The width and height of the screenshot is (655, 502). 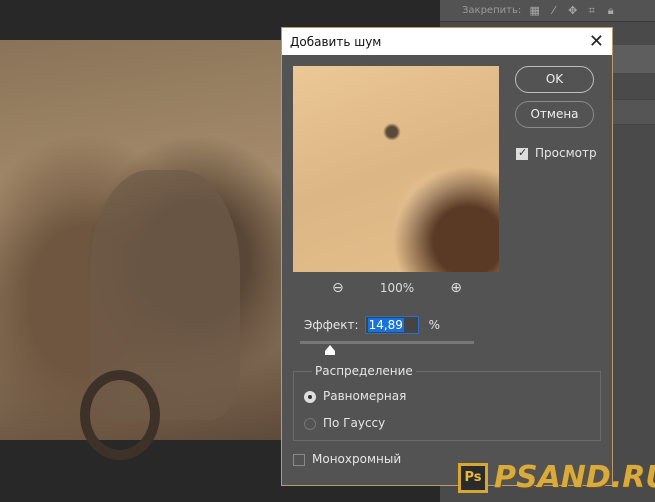 I want to click on lock-icon: 🔒︎, so click(x=610, y=10).